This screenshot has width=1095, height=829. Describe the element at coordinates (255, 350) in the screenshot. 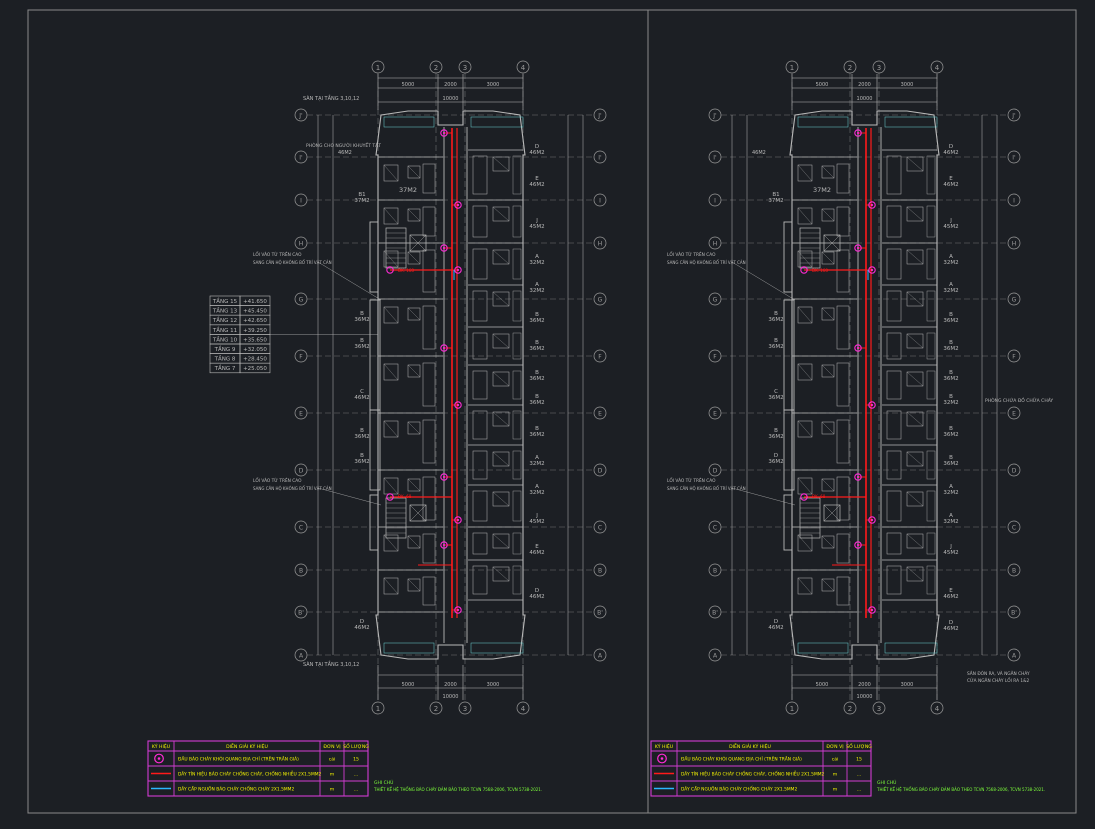

I see `floor-level: +32.050` at that location.